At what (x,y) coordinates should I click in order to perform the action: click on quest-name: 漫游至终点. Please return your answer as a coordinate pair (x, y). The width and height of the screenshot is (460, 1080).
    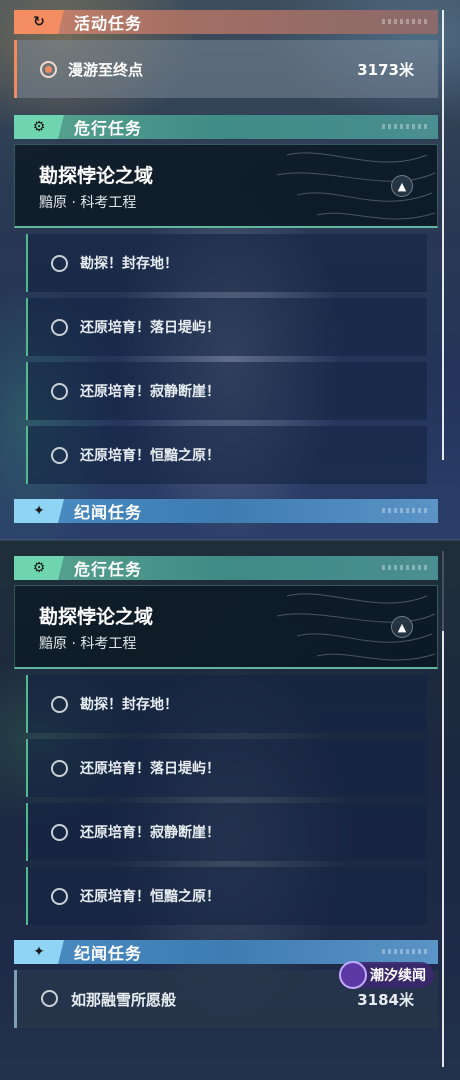
    Looking at the image, I should click on (106, 69).